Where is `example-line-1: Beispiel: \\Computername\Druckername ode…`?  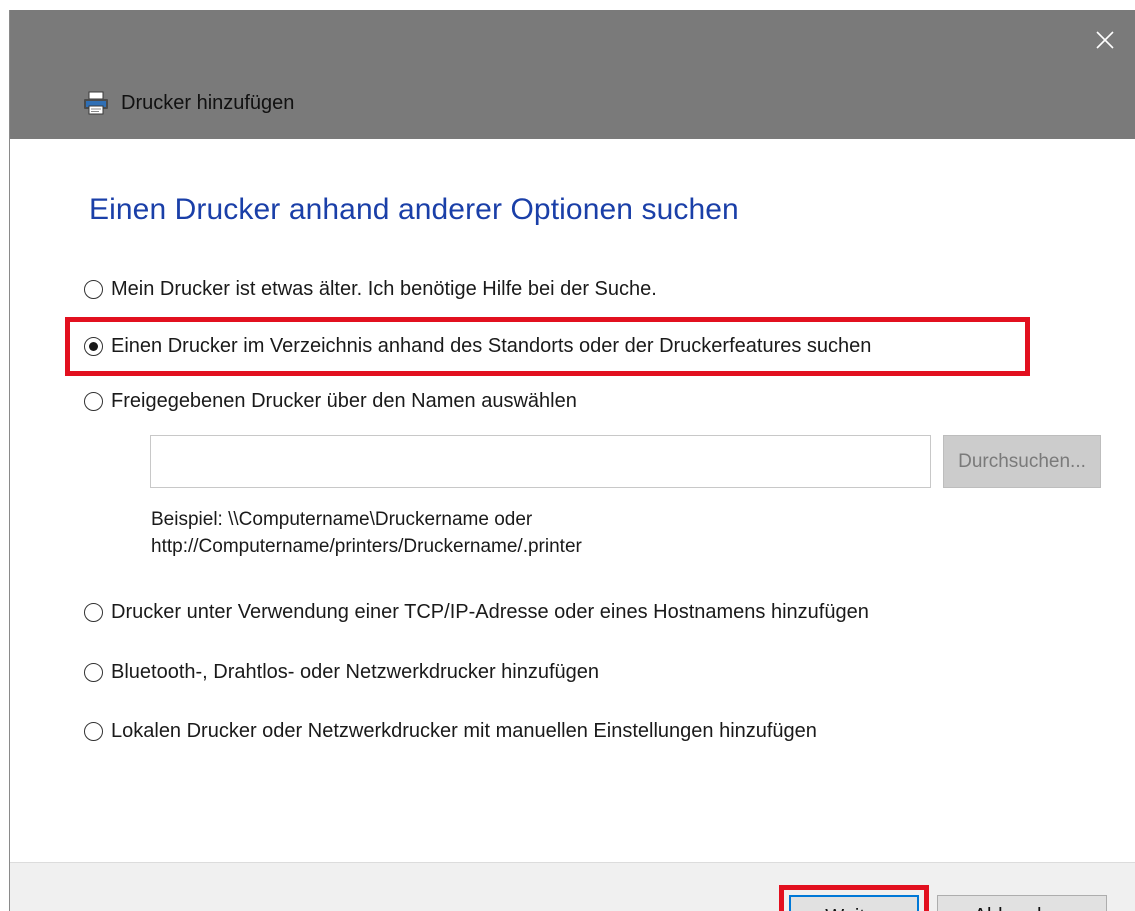
example-line-1: Beispiel: \\Computername\Druckername ode… is located at coordinates (342, 519).